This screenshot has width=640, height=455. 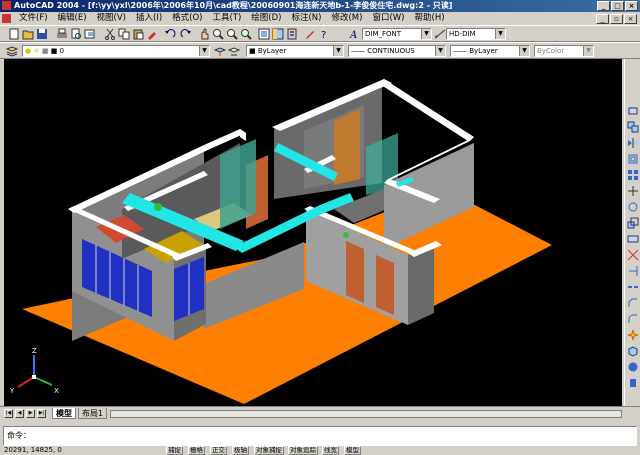 What do you see at coordinates (633, 255) in the screenshot?
I see `modify-trim-icon` at bounding box center [633, 255].